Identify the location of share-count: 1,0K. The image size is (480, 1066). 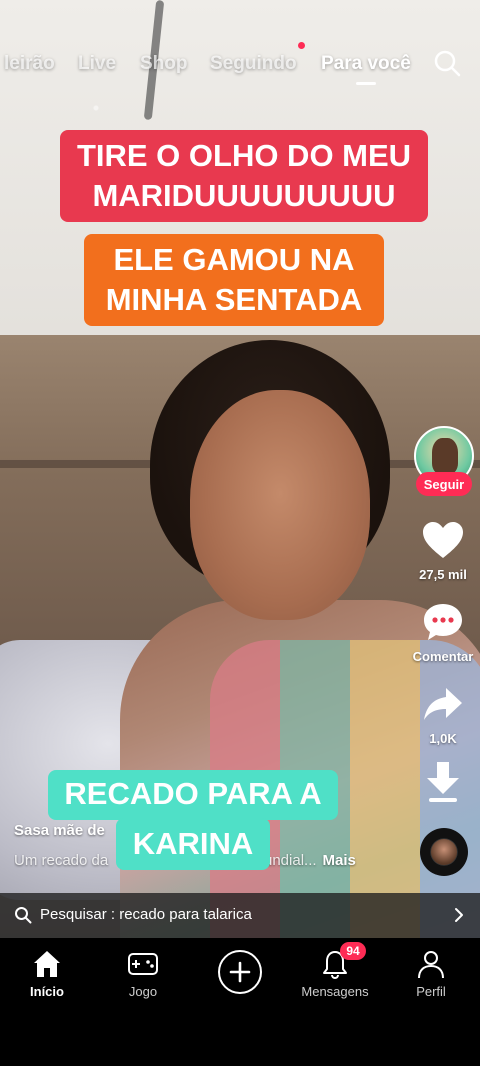
(443, 738).